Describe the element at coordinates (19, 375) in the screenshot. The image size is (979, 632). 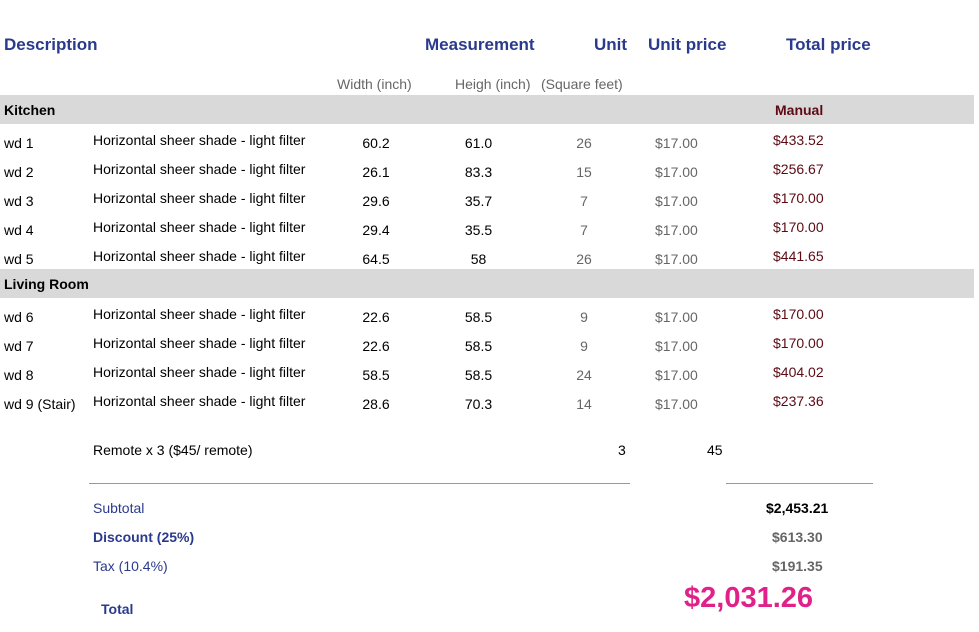
I see `row-id: wd 8` at that location.